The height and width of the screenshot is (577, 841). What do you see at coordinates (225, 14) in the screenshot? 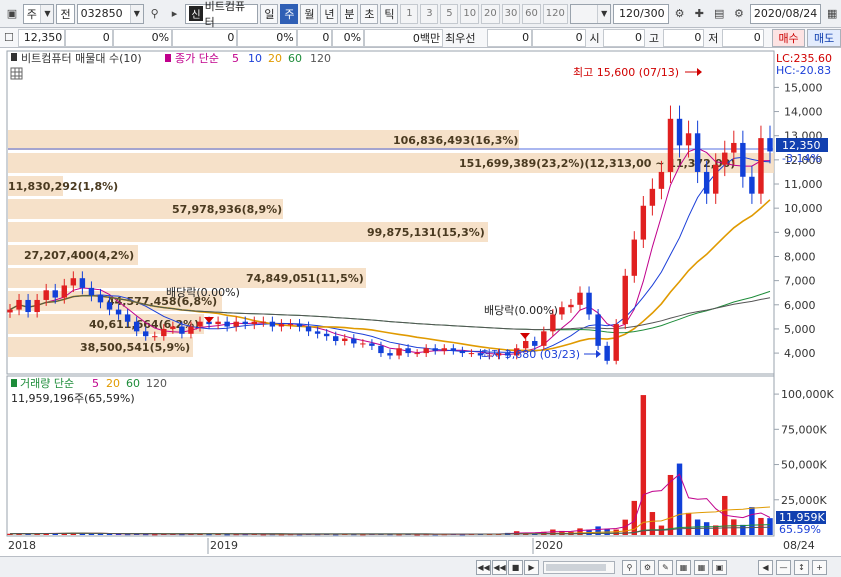
I see `stock-name-label: 비트컴퓨터` at bounding box center [225, 14].